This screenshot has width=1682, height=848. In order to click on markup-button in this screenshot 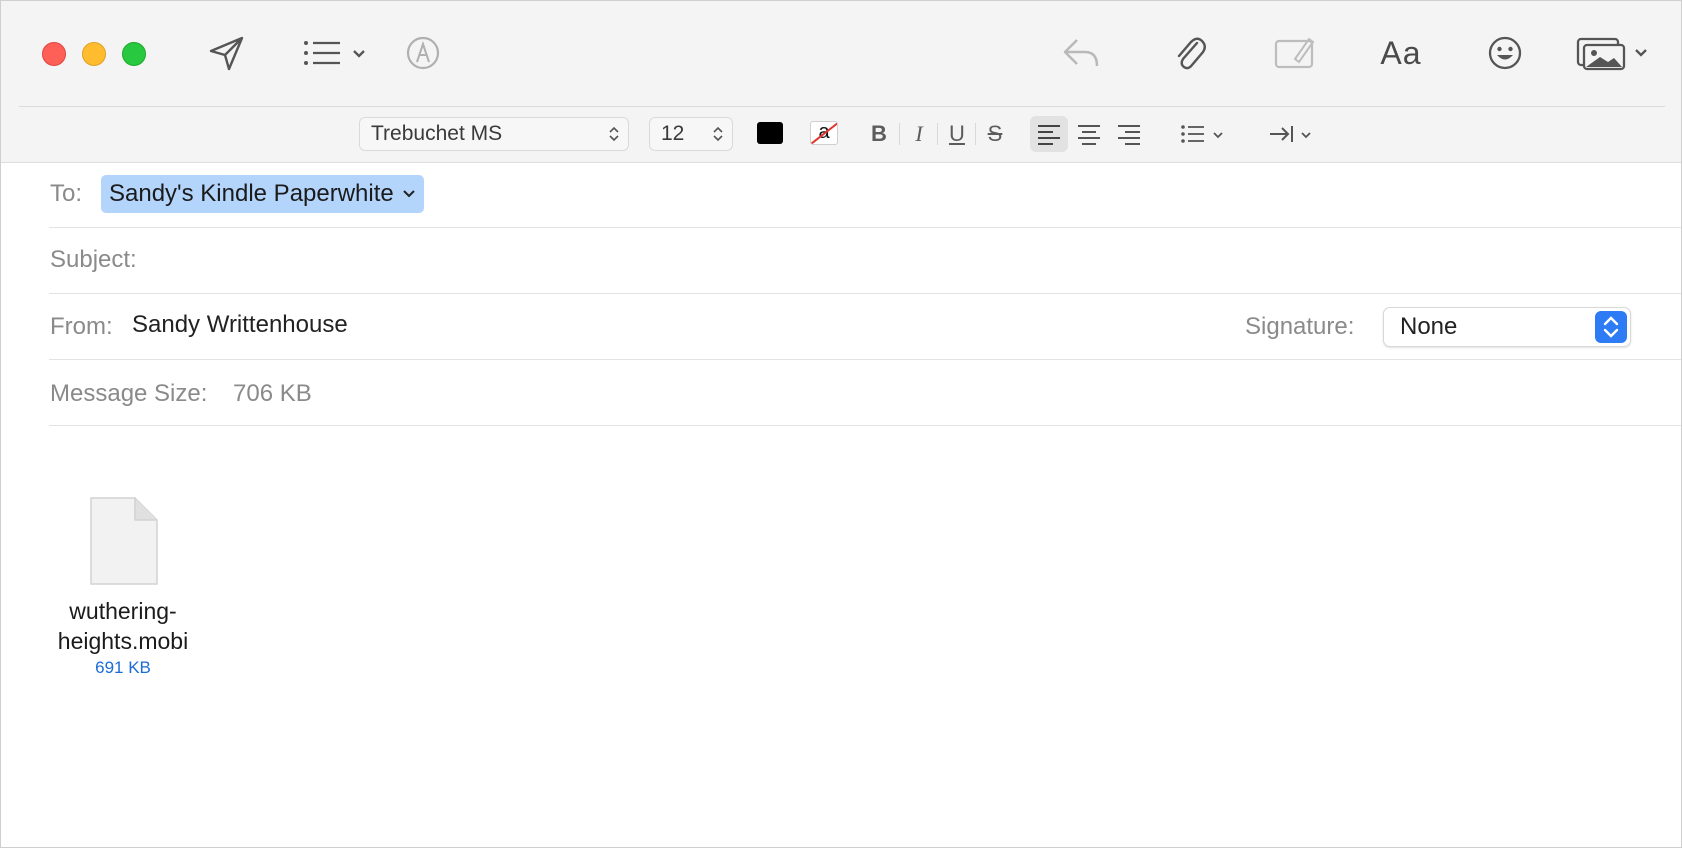, I will do `click(423, 53)`.